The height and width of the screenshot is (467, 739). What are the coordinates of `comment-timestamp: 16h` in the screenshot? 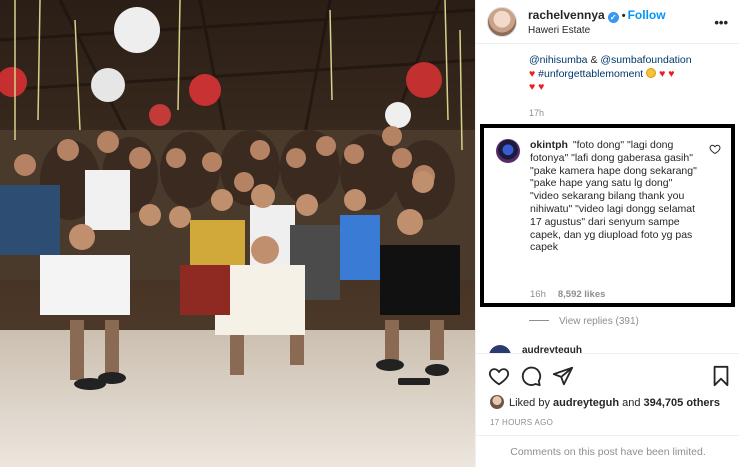 It's located at (538, 294).